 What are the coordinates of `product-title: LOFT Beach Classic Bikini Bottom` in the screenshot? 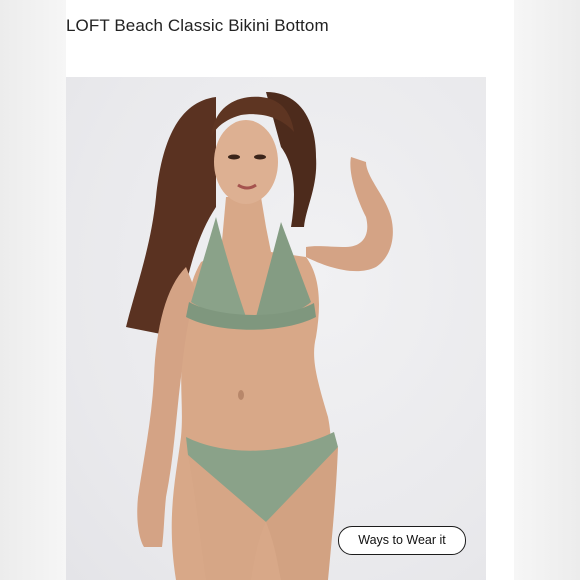 It's located at (197, 25).